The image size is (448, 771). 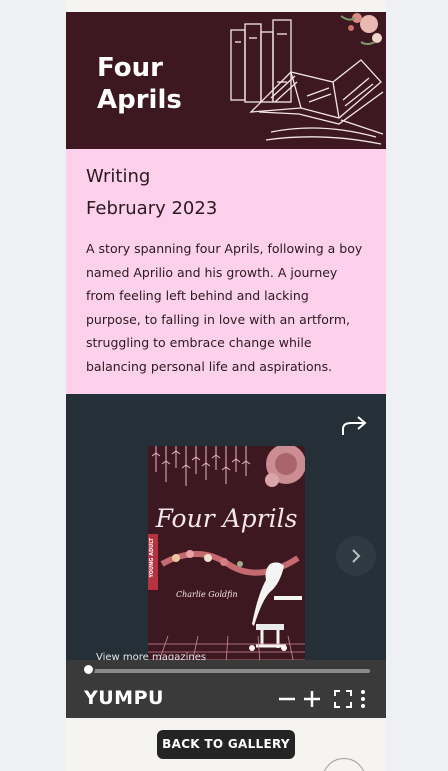 I want to click on project-date: February 2023, so click(x=152, y=208).